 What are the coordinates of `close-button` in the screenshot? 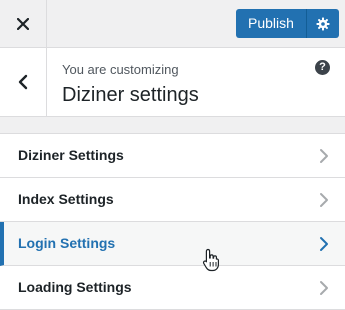 It's located at (23, 23).